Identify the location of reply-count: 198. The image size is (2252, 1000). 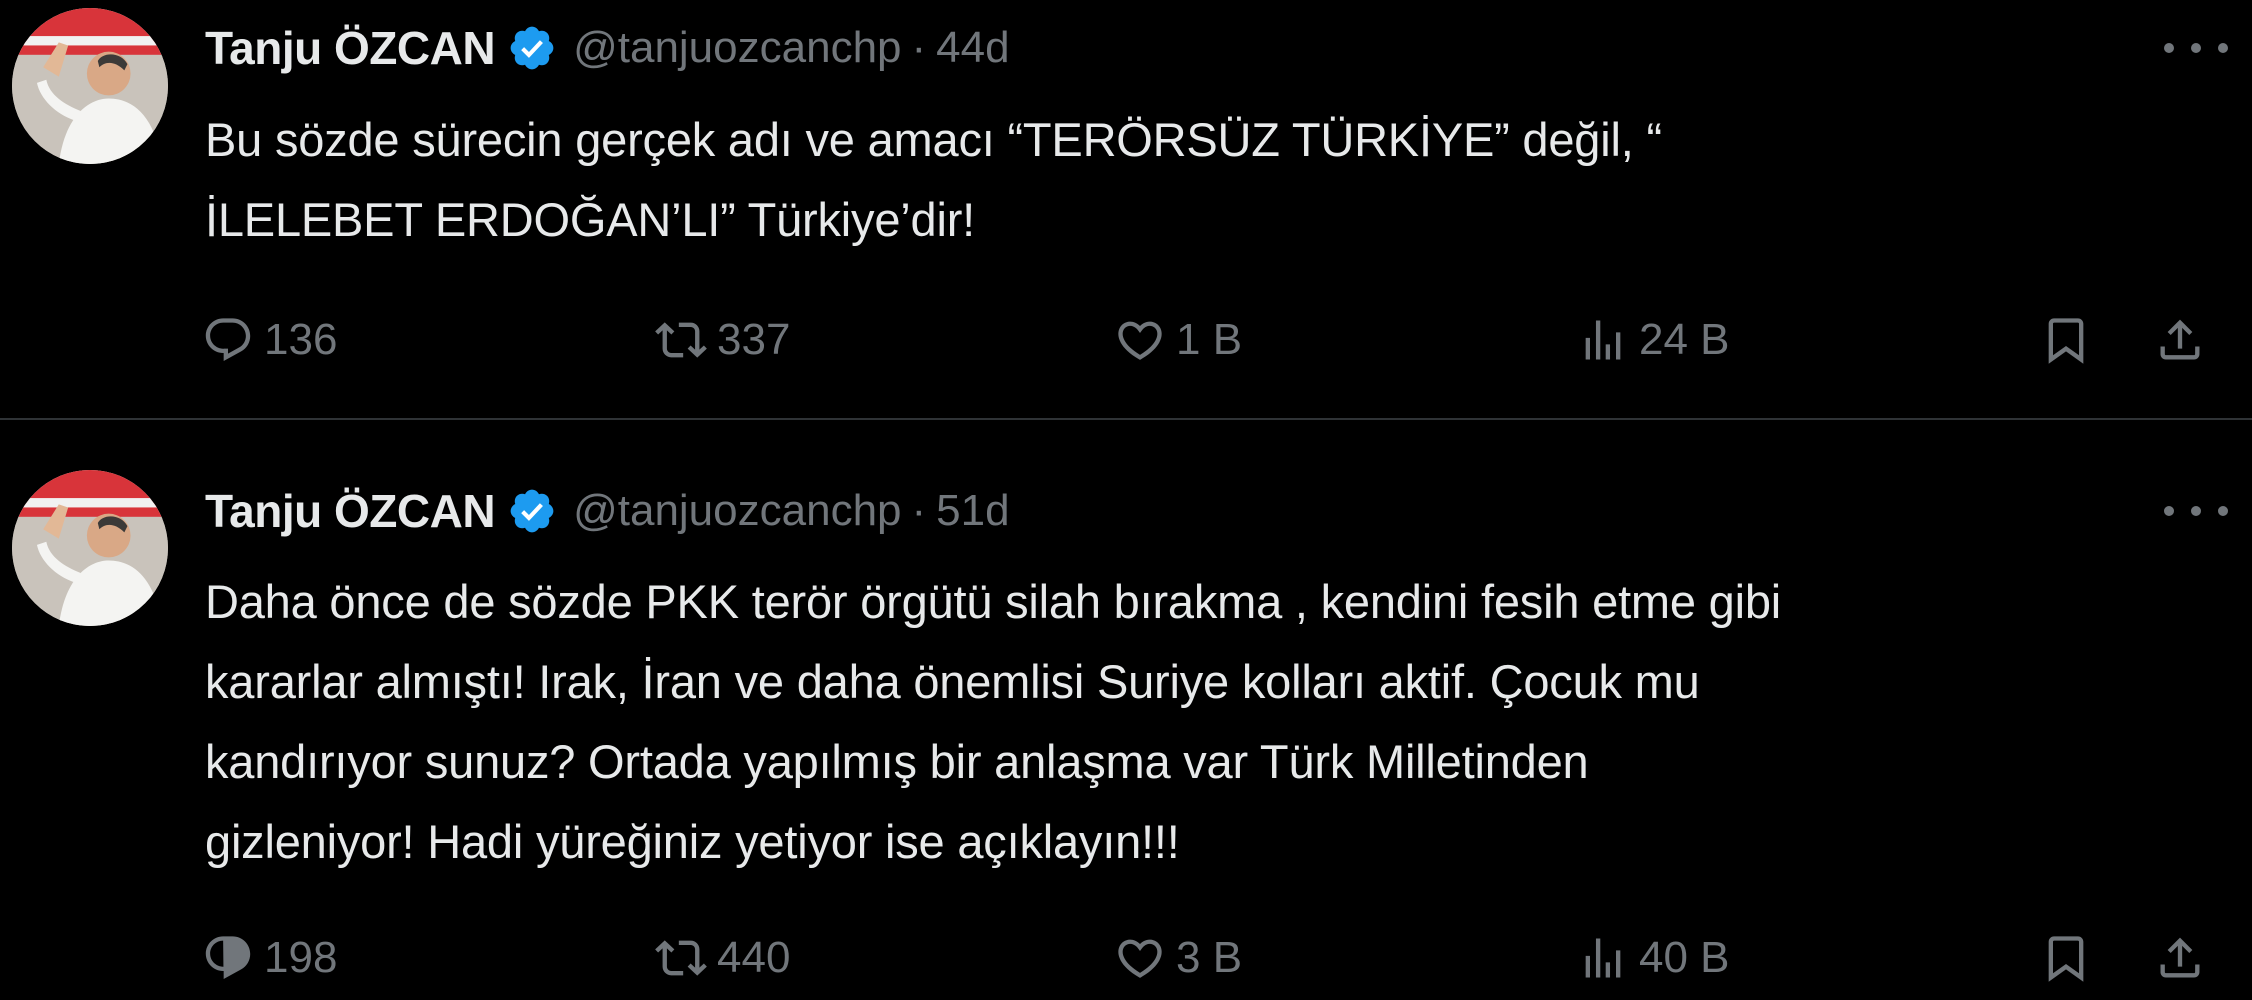
(301, 957).